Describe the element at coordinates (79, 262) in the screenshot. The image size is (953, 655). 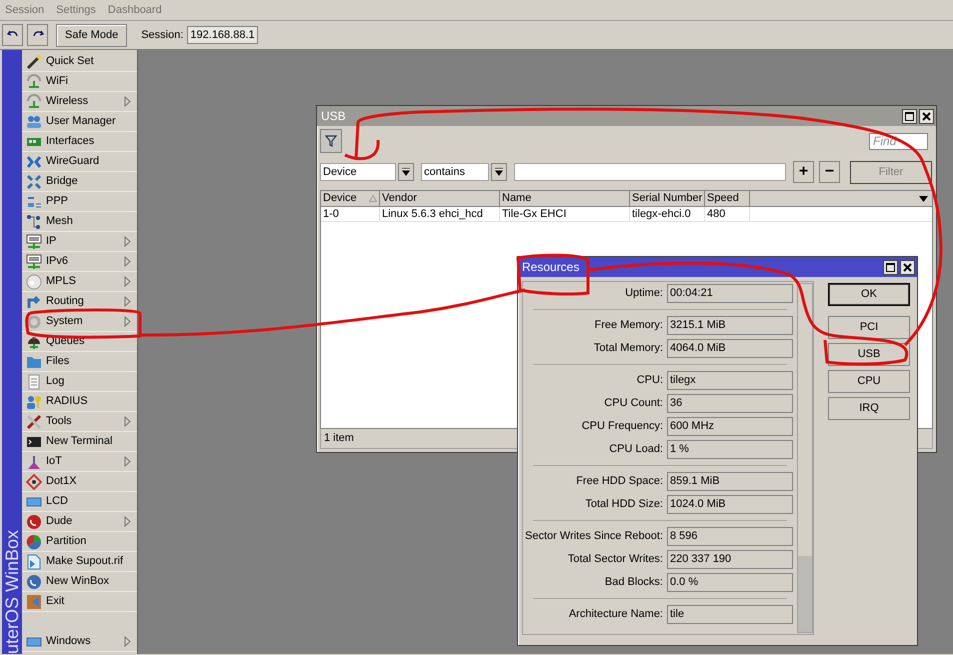
I see `sidebar-item: IPv6` at that location.